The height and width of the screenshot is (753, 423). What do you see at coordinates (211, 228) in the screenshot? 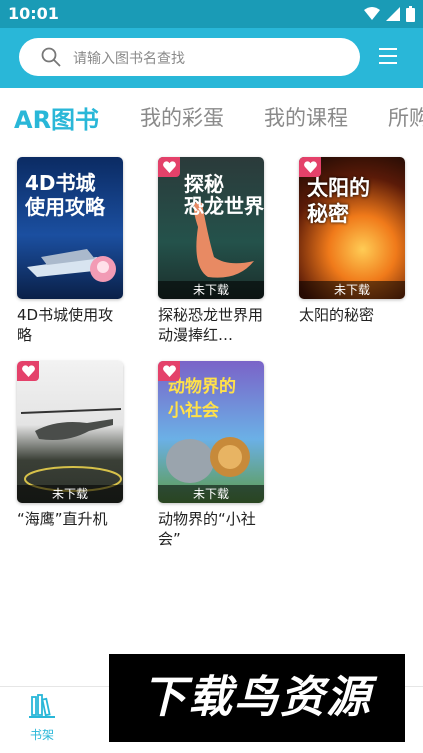
I see `book-cover: 探秘 恐龙世界 未下载` at bounding box center [211, 228].